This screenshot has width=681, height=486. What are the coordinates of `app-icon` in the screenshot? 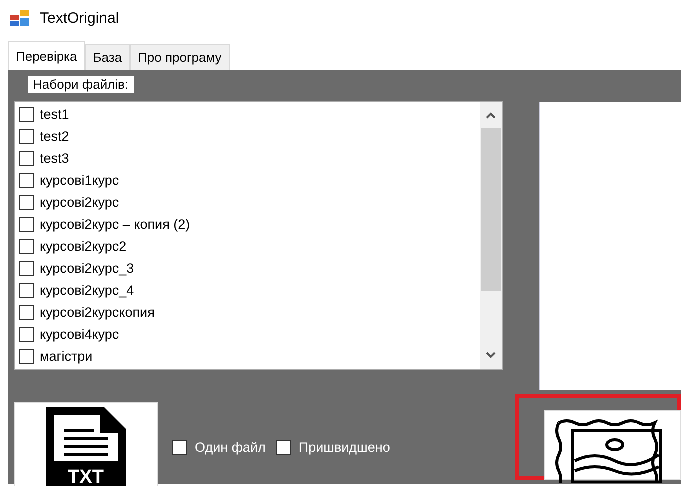 It's located at (20, 18).